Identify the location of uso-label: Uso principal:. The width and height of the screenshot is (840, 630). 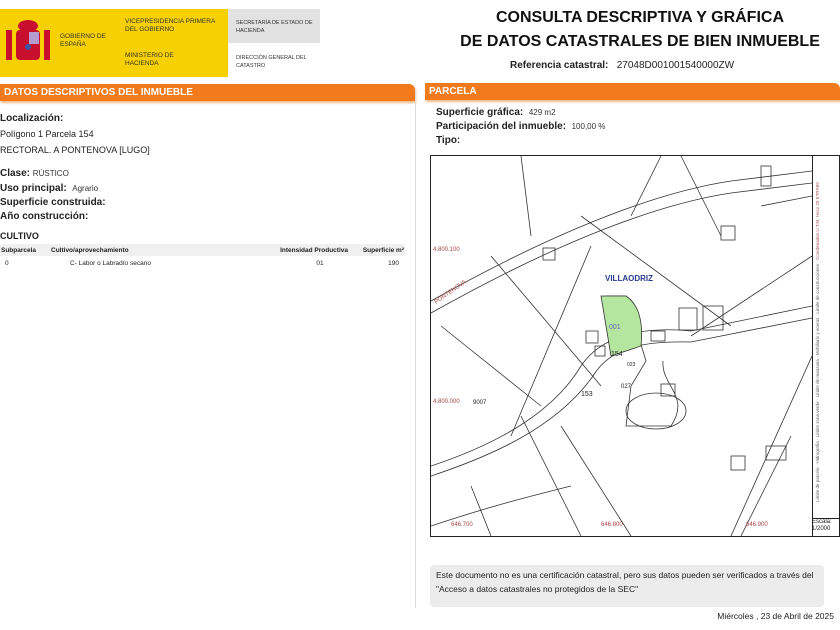
(33, 188).